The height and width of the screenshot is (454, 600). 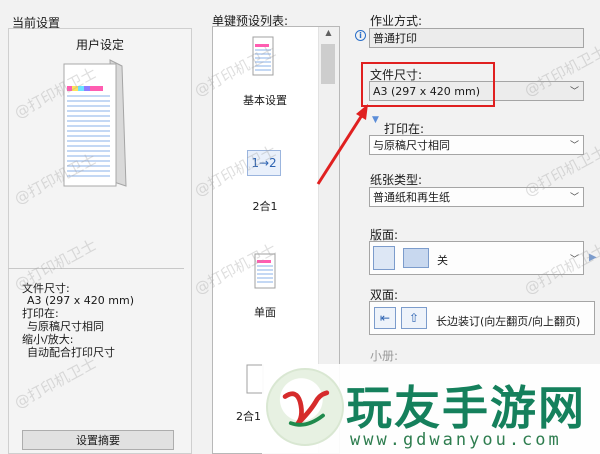 I want to click on current-settings-title: 当前设置, so click(x=36, y=23).